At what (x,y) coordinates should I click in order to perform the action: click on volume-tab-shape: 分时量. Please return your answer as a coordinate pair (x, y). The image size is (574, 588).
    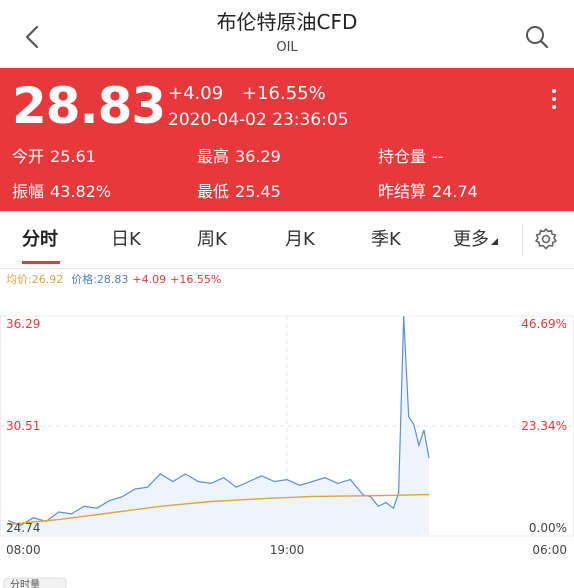
    Looking at the image, I should click on (35, 582).